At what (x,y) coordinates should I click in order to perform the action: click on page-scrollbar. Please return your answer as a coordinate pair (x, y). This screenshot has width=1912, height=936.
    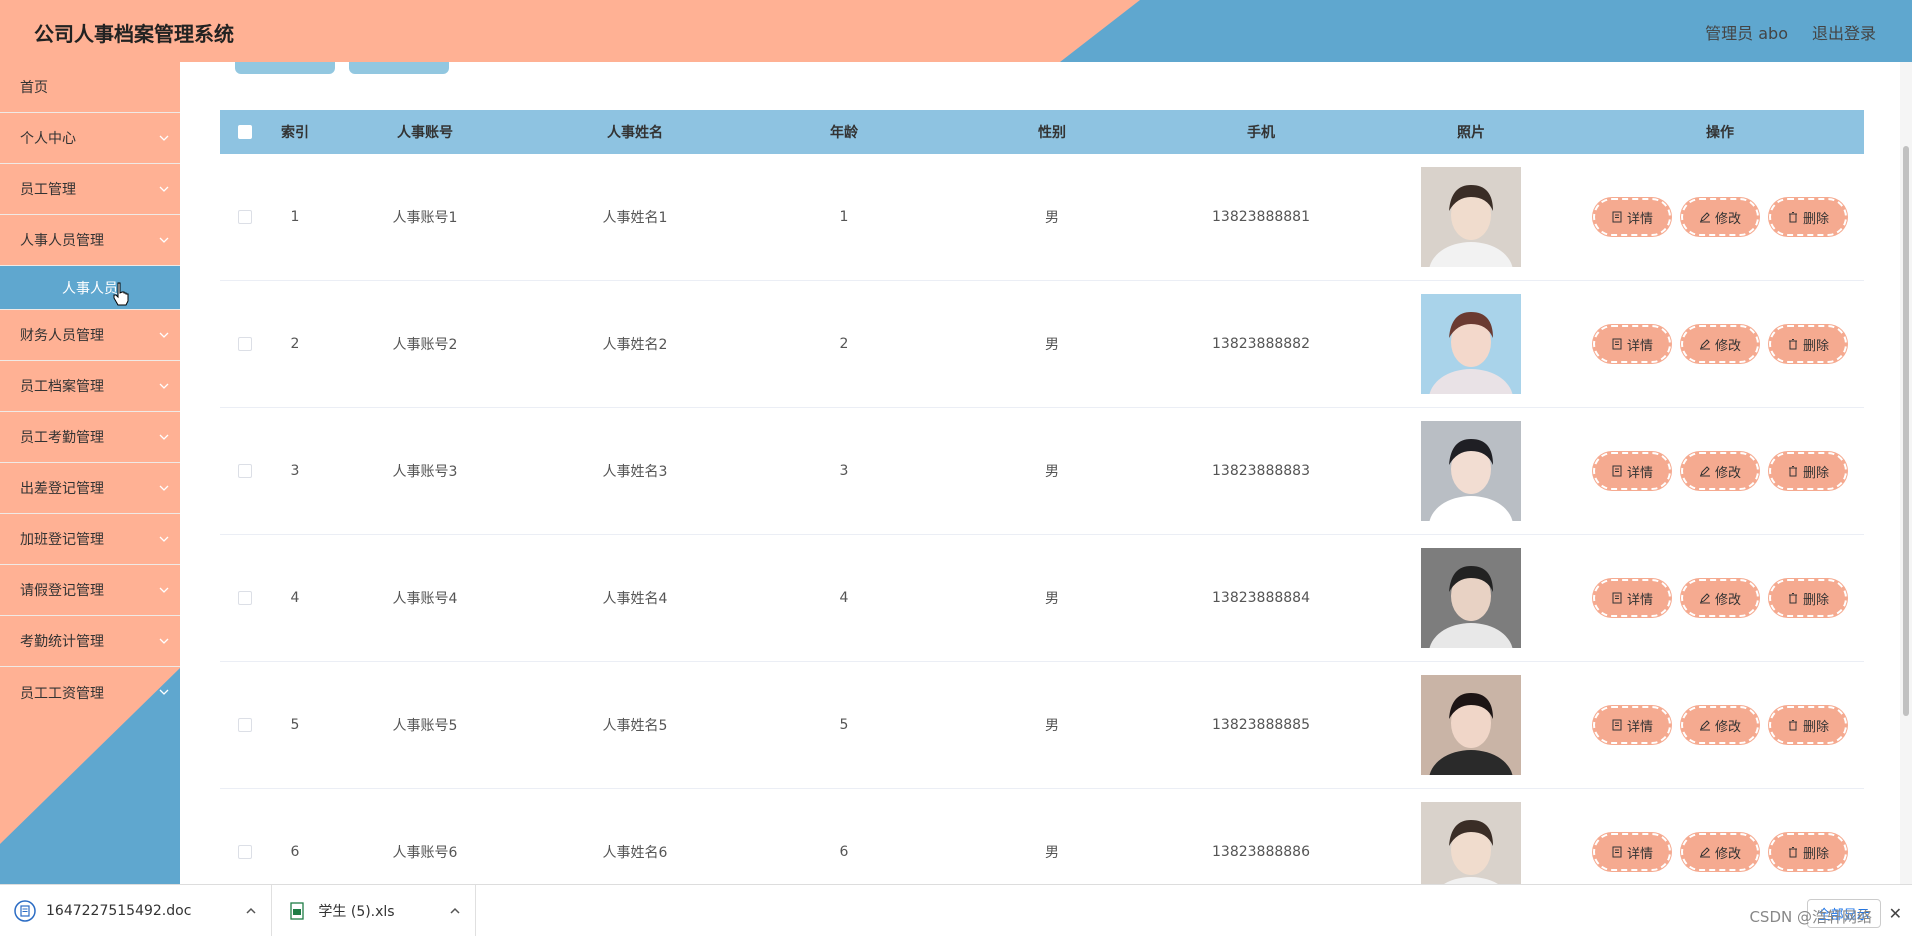
    Looking at the image, I should click on (1906, 473).